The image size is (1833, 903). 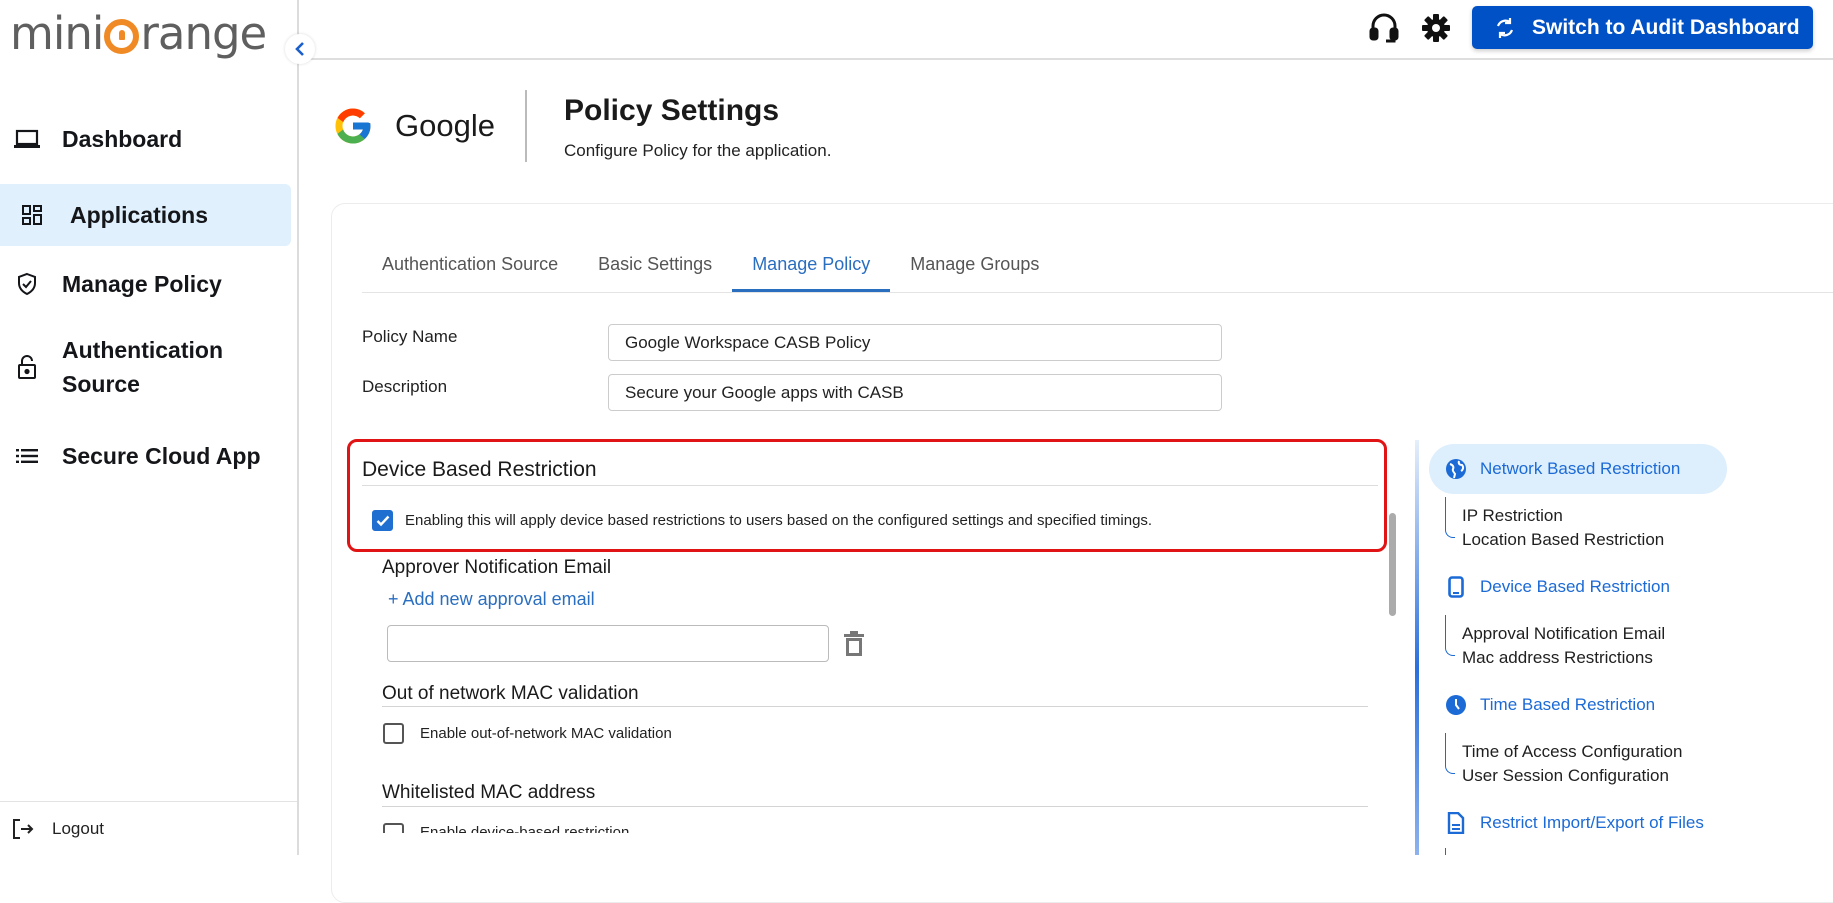 What do you see at coordinates (405, 386) in the screenshot?
I see `description-label: Description` at bounding box center [405, 386].